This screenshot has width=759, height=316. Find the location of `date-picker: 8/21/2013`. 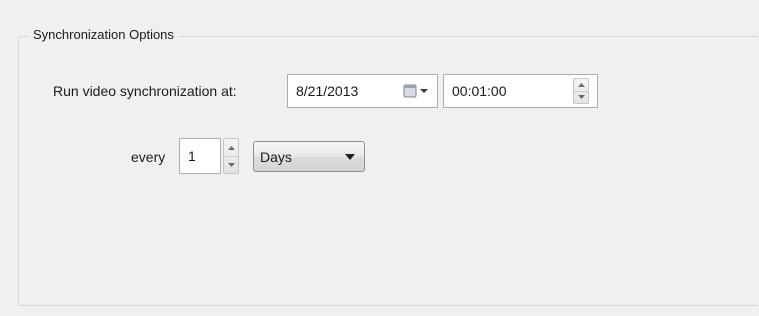

date-picker: 8/21/2013 is located at coordinates (362, 91).